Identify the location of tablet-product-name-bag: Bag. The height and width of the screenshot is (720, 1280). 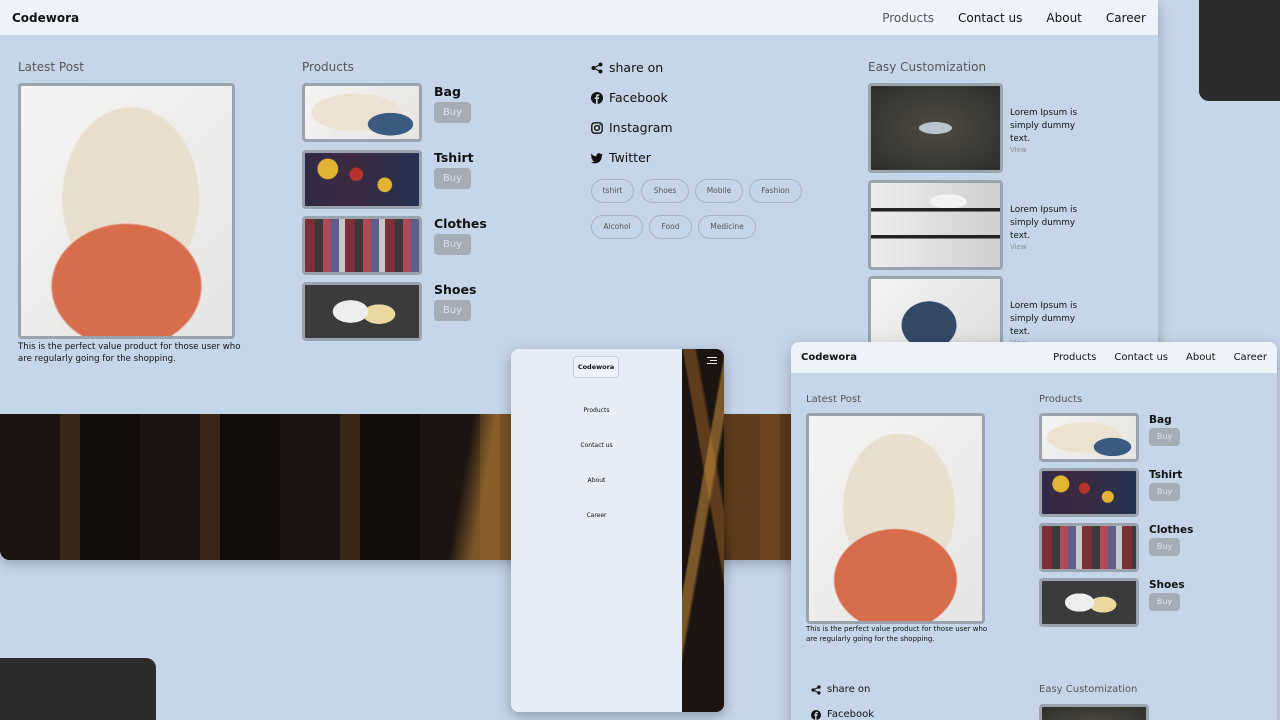
(1160, 420).